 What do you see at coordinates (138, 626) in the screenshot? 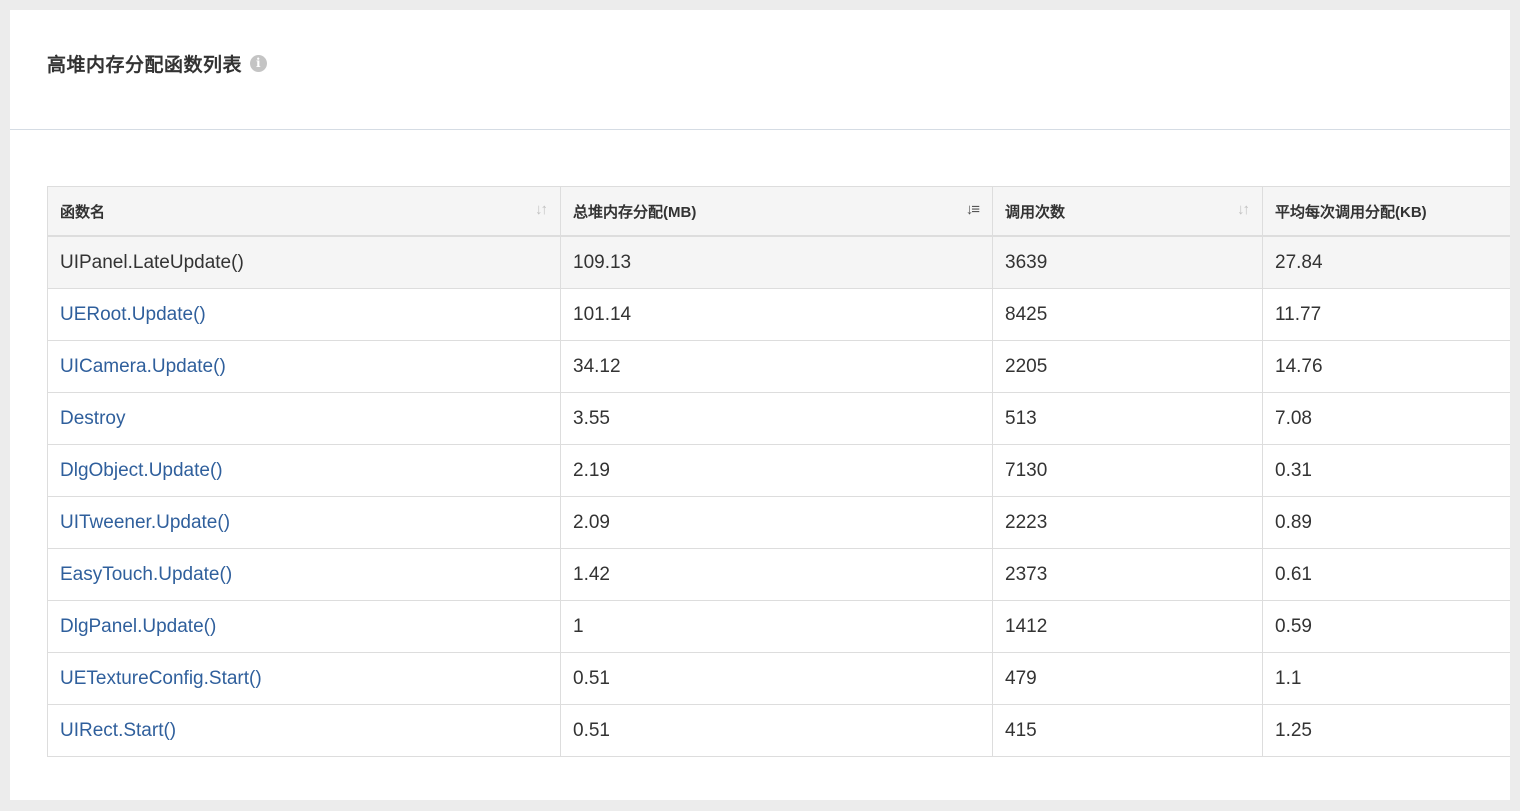
I see `function-name-link: DlgPanel.Update()` at bounding box center [138, 626].